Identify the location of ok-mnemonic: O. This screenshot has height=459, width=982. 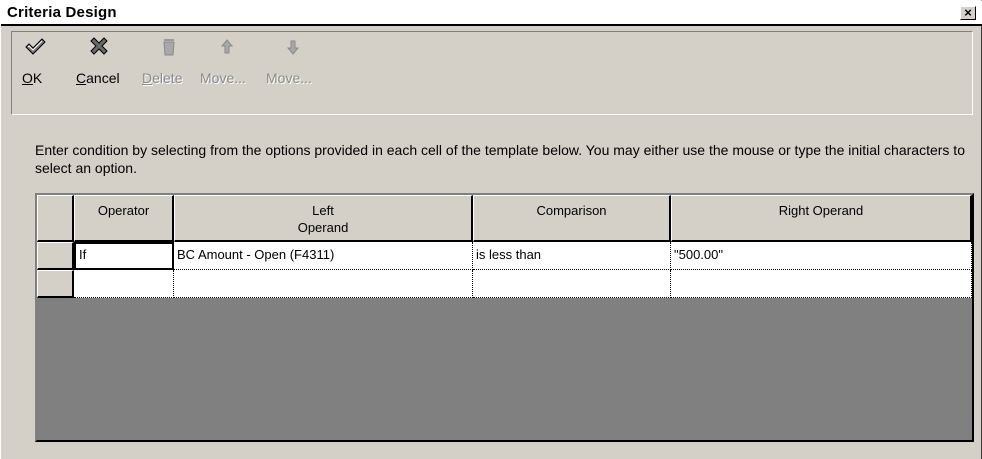
(27, 78).